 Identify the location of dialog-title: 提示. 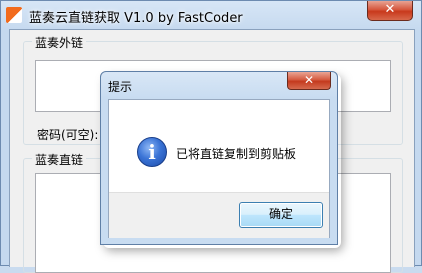
(120, 87).